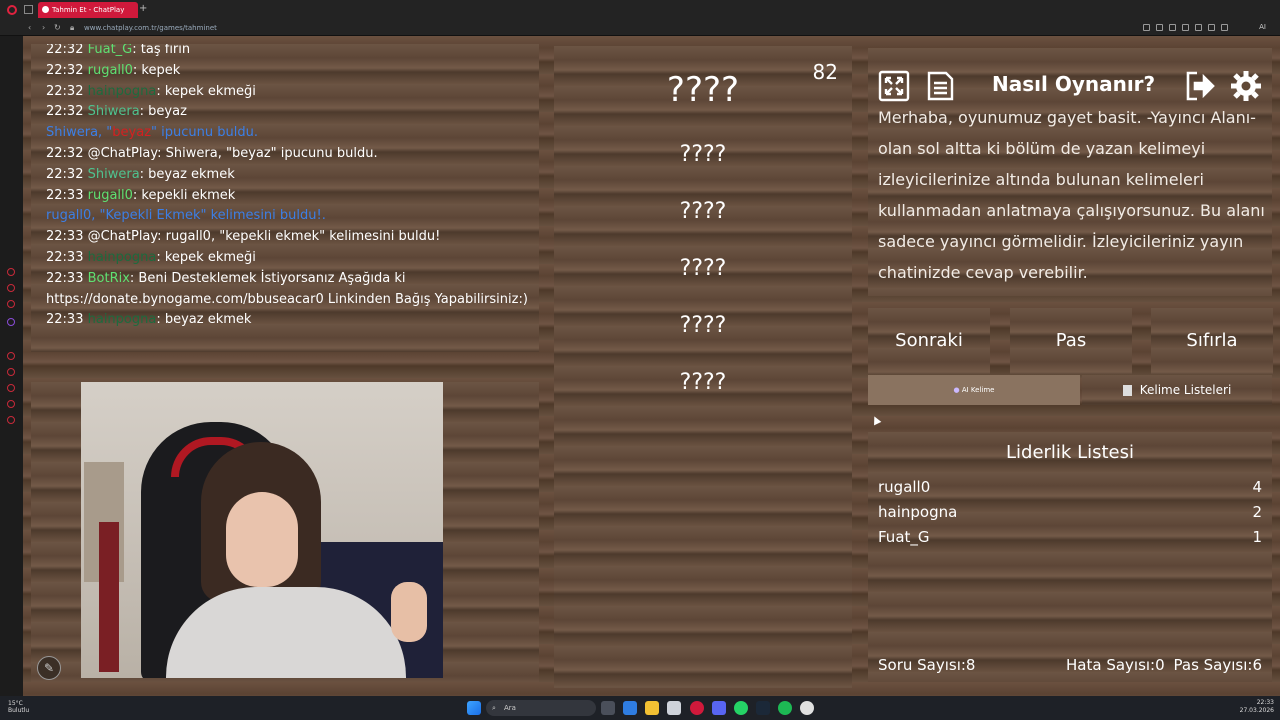  What do you see at coordinates (978, 390) in the screenshot?
I see `ai-word-label: AI Kelime` at bounding box center [978, 390].